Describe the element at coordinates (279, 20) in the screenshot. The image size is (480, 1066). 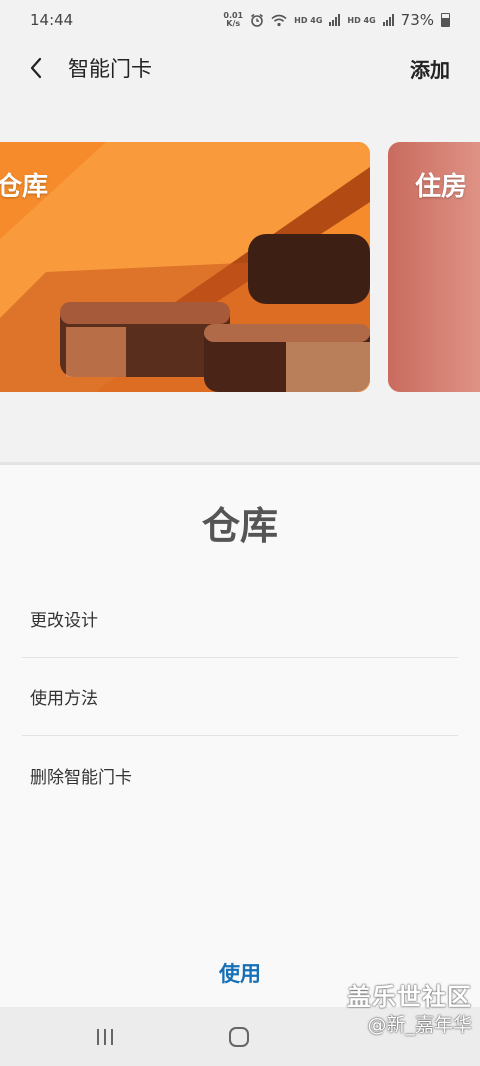
I see `wifi-icon` at that location.